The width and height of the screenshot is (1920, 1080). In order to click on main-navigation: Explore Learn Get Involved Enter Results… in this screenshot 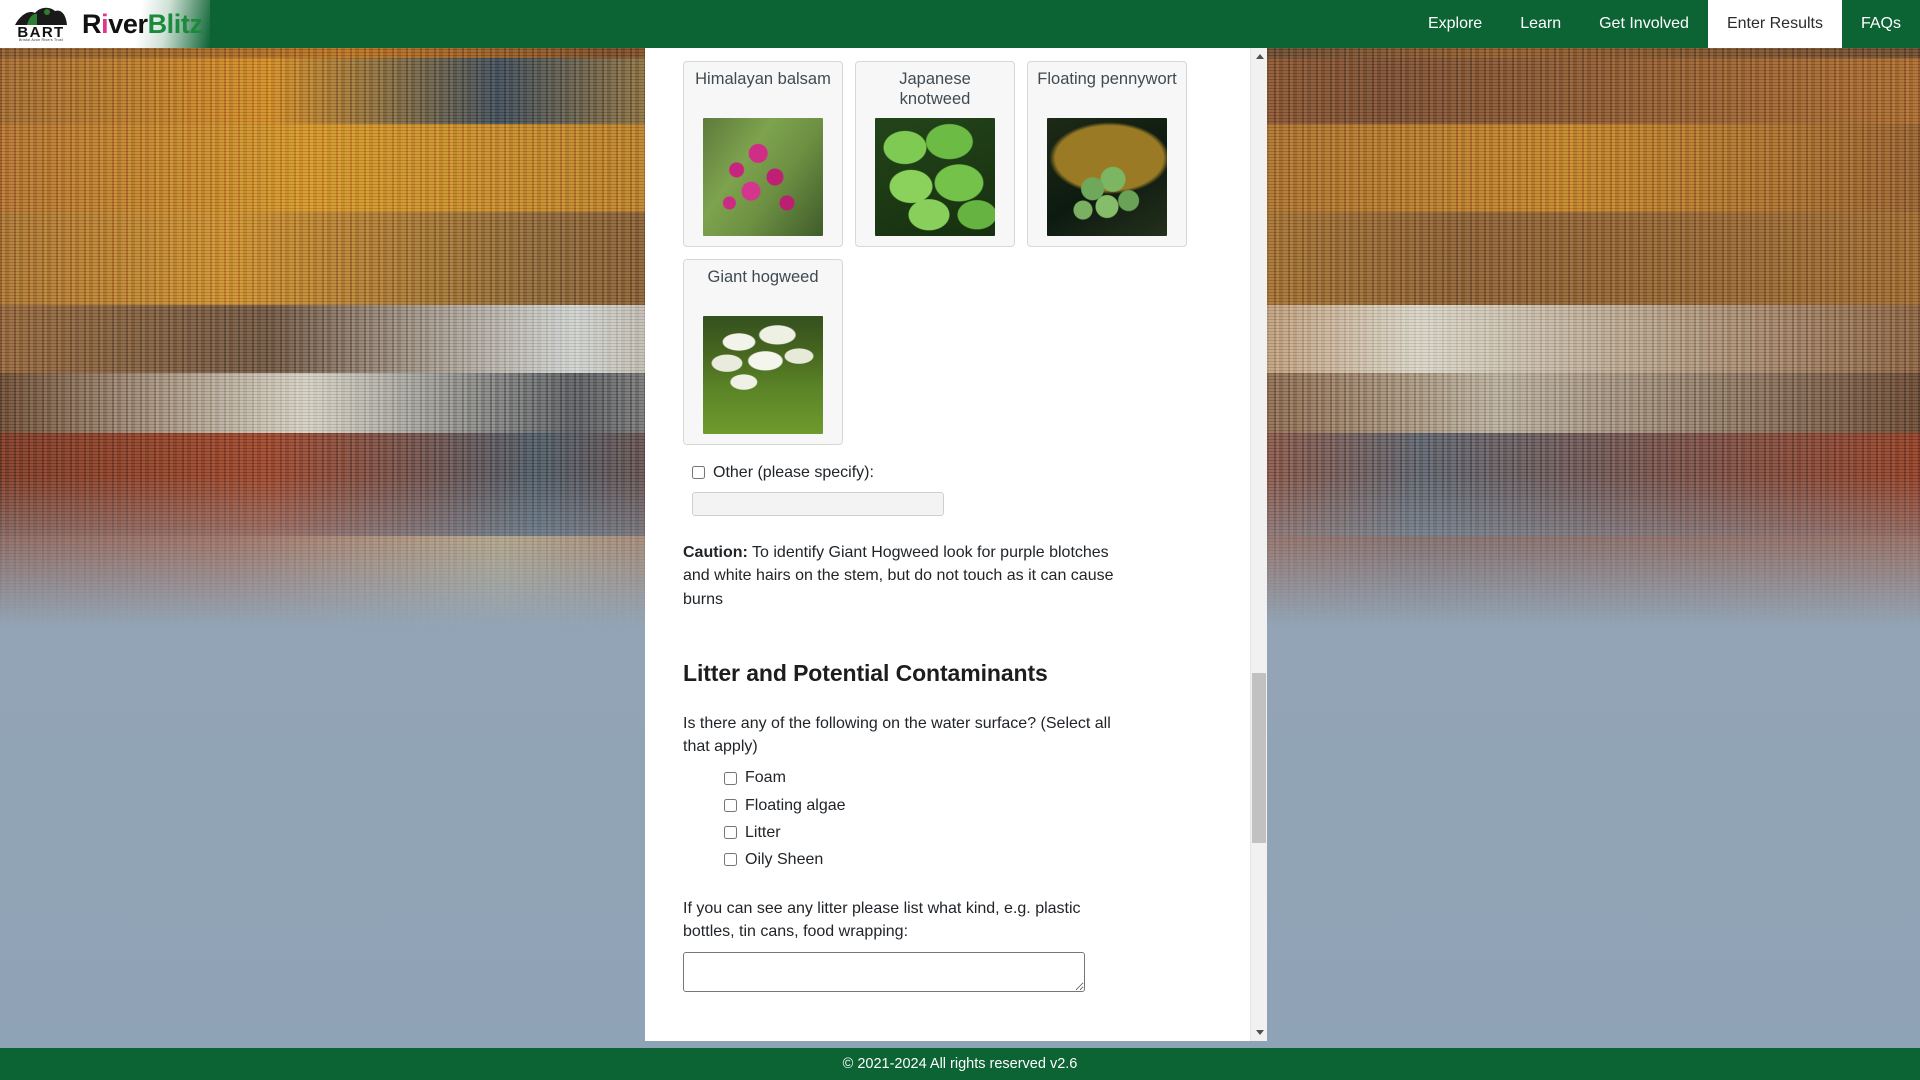, I will do `click(1664, 24)`.